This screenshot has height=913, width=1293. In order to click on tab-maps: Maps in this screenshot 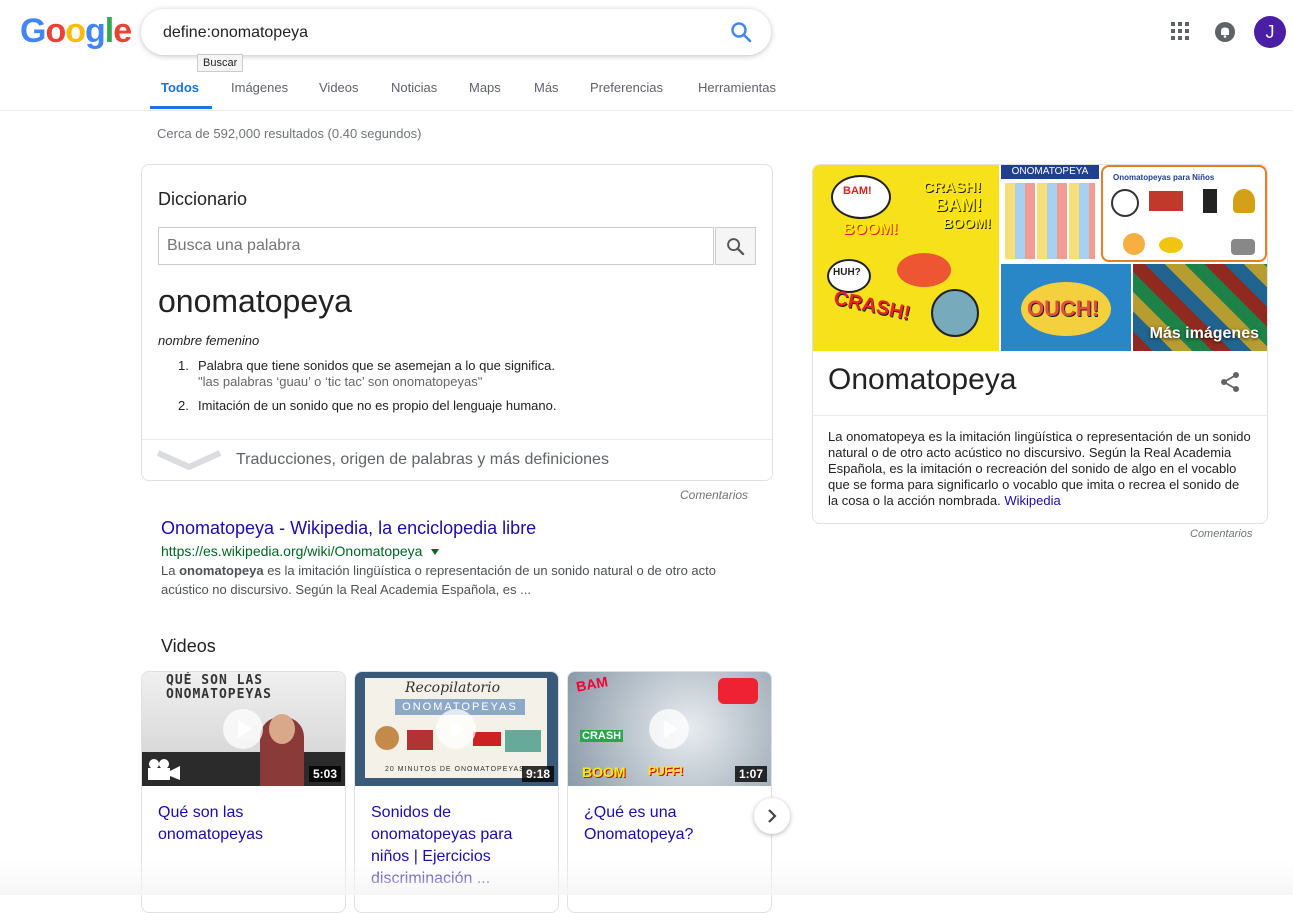, I will do `click(485, 87)`.